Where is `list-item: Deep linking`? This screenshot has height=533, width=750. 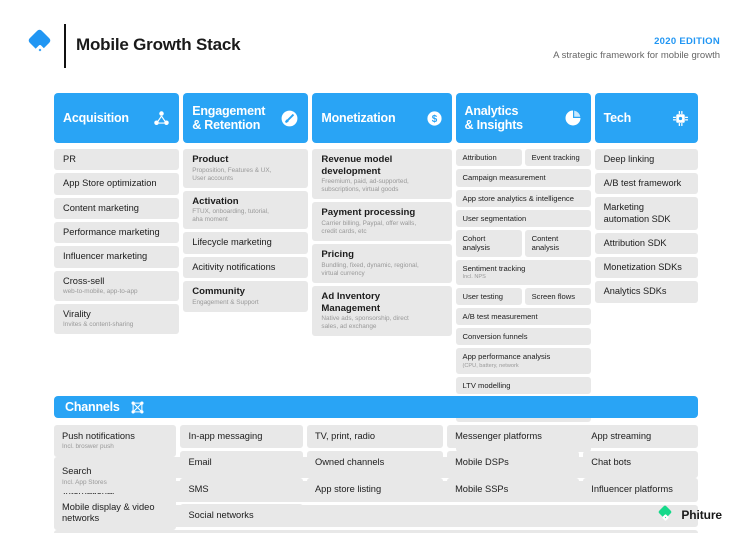
list-item: Deep linking is located at coordinates (646, 160).